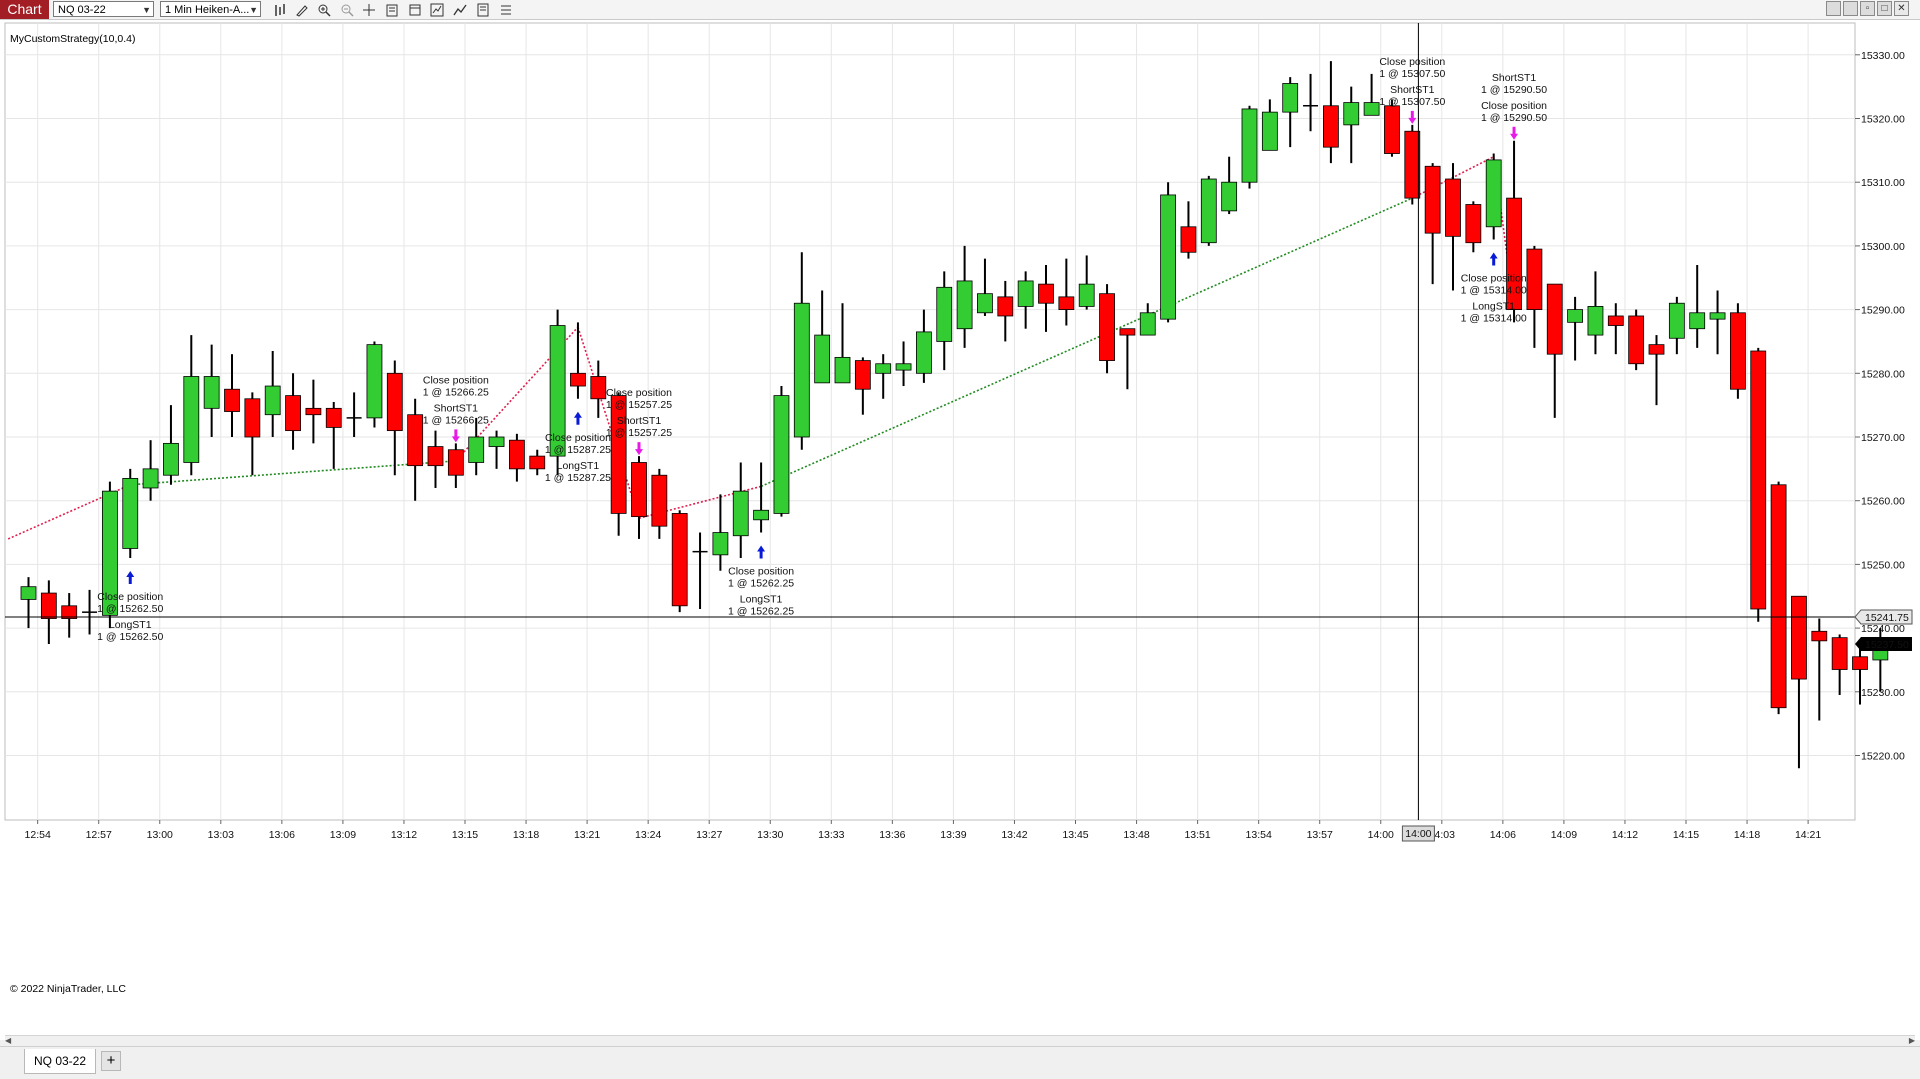  What do you see at coordinates (1912, 1040) in the screenshot?
I see `scroll-right-icon: ▶` at bounding box center [1912, 1040].